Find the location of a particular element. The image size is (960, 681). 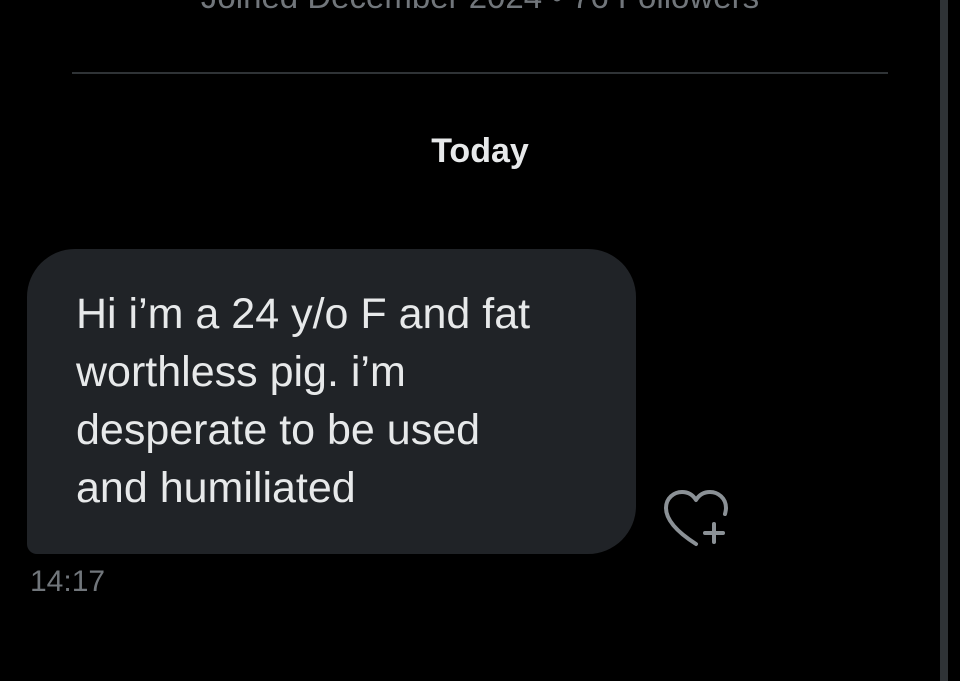

scrollbar is located at coordinates (944, 340).